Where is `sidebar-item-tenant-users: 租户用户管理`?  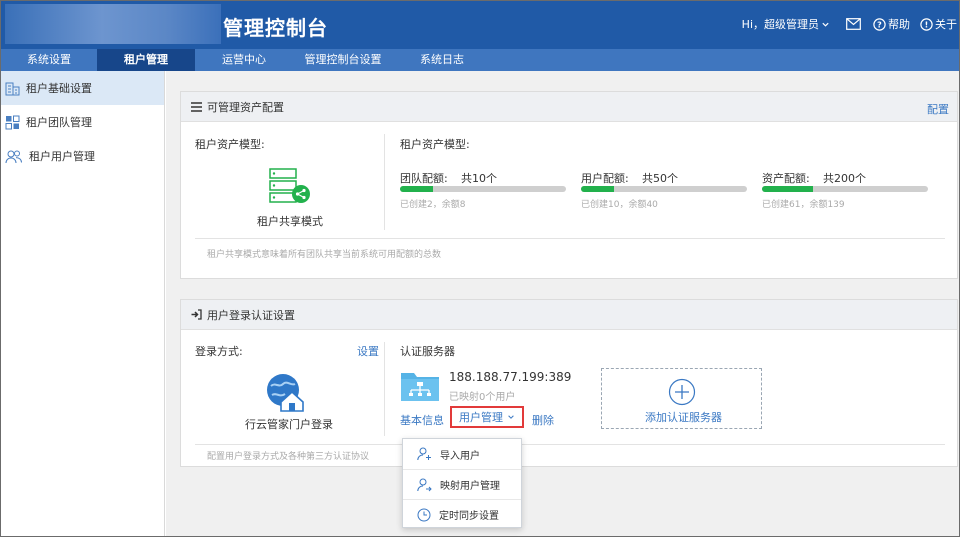 sidebar-item-tenant-users: 租户用户管理 is located at coordinates (82, 156).